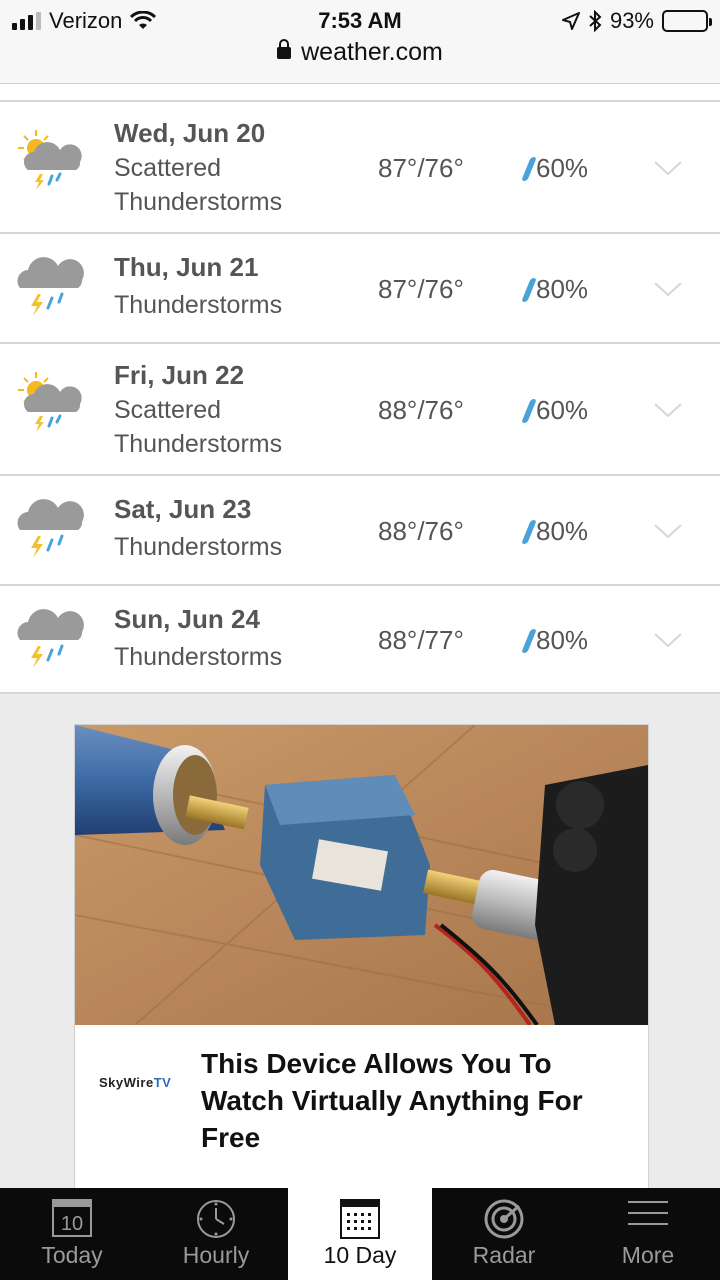  What do you see at coordinates (648, 1234) in the screenshot?
I see `tab-more: More` at bounding box center [648, 1234].